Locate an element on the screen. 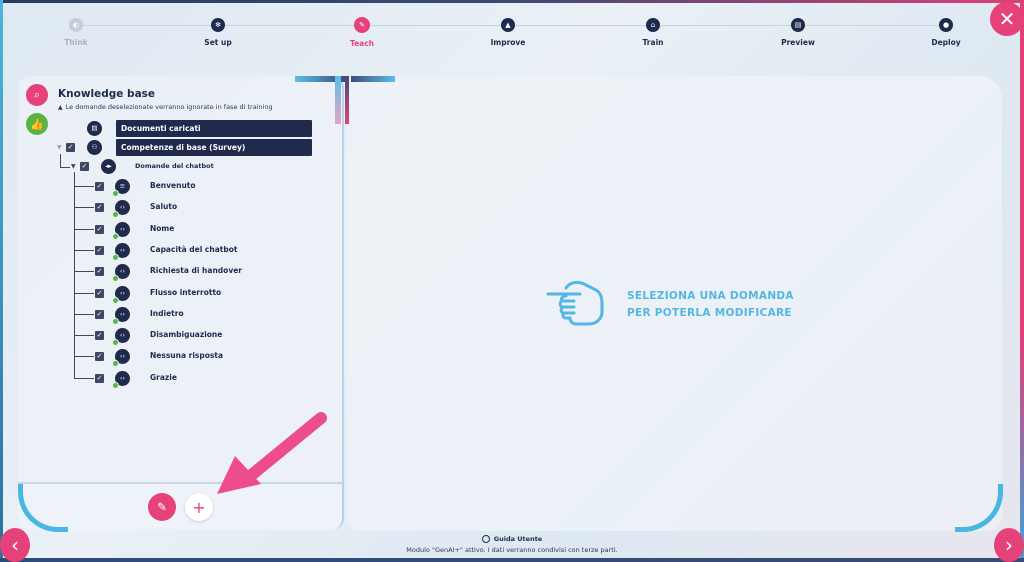 This screenshot has height=562, width=1024. question-item: Grazie is located at coordinates (163, 377).